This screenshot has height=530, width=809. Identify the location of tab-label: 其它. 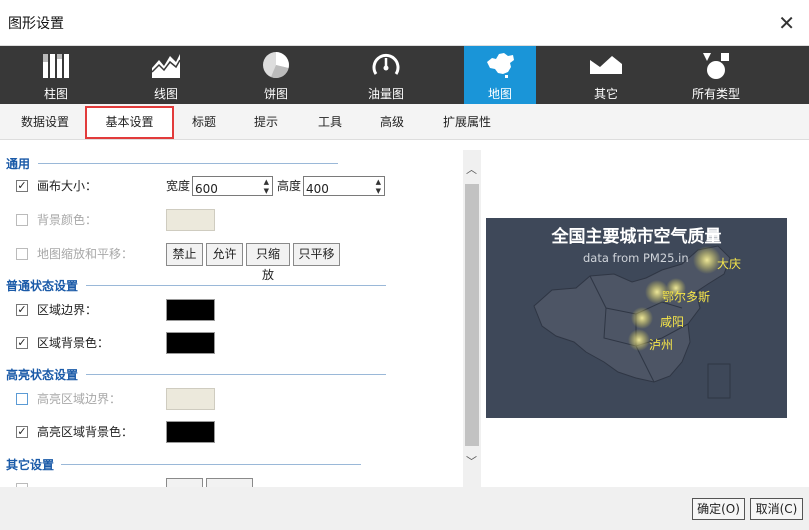
(605, 94).